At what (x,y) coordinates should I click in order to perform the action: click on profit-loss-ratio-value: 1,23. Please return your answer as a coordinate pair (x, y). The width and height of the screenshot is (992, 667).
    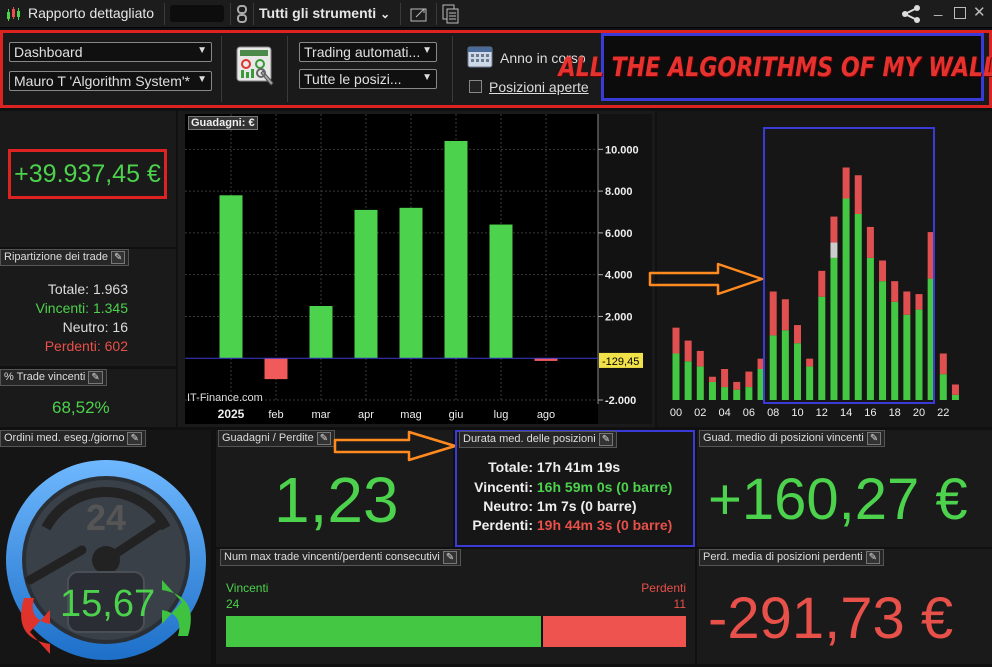
    Looking at the image, I should click on (336, 500).